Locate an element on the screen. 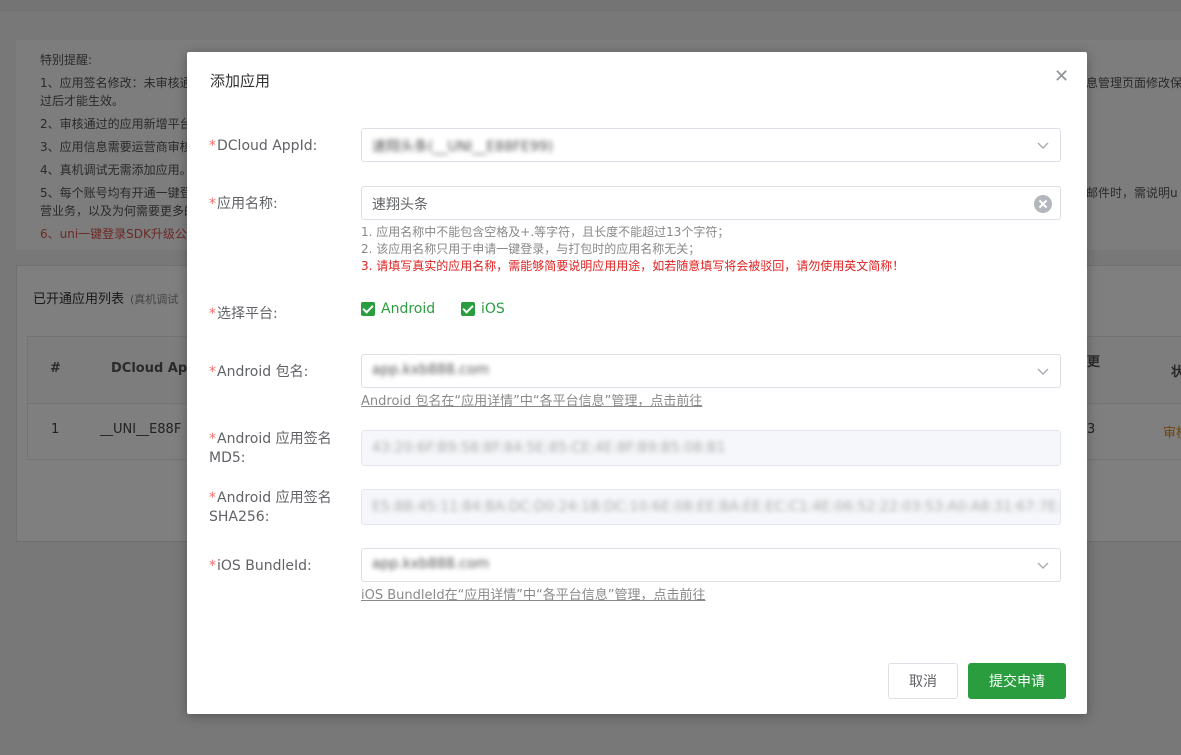 This screenshot has height=755, width=1181. cancel-button: 取消 is located at coordinates (923, 681).